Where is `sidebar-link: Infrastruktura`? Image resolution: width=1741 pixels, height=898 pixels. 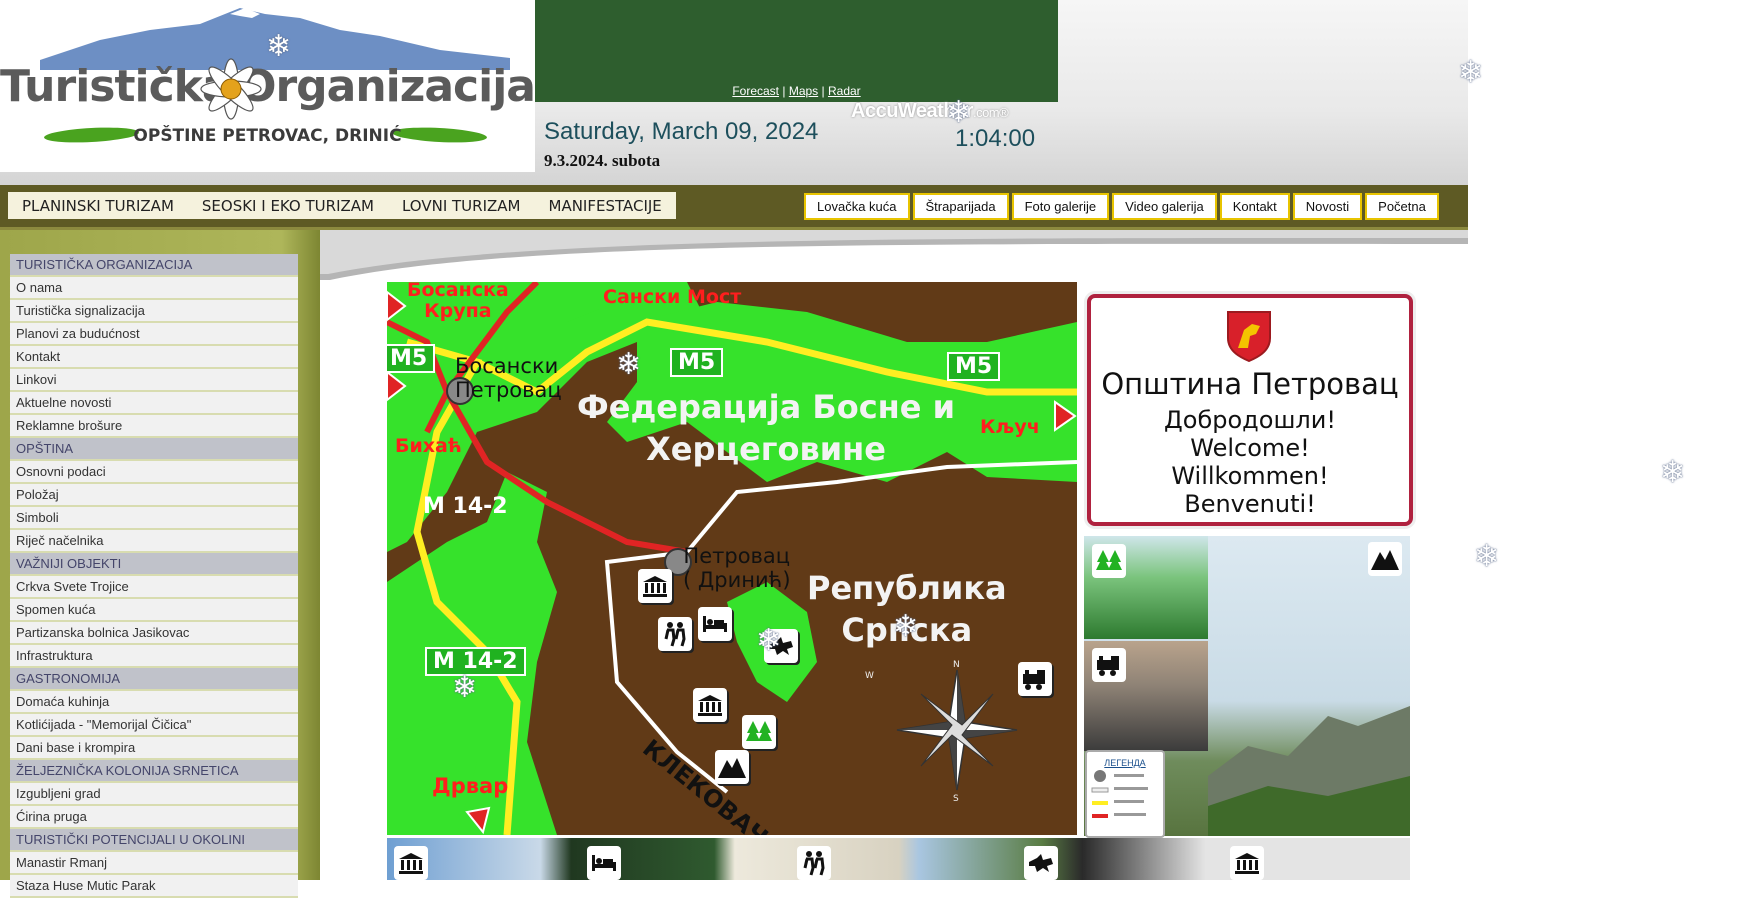
sidebar-link: Infrastruktura is located at coordinates (154, 656).